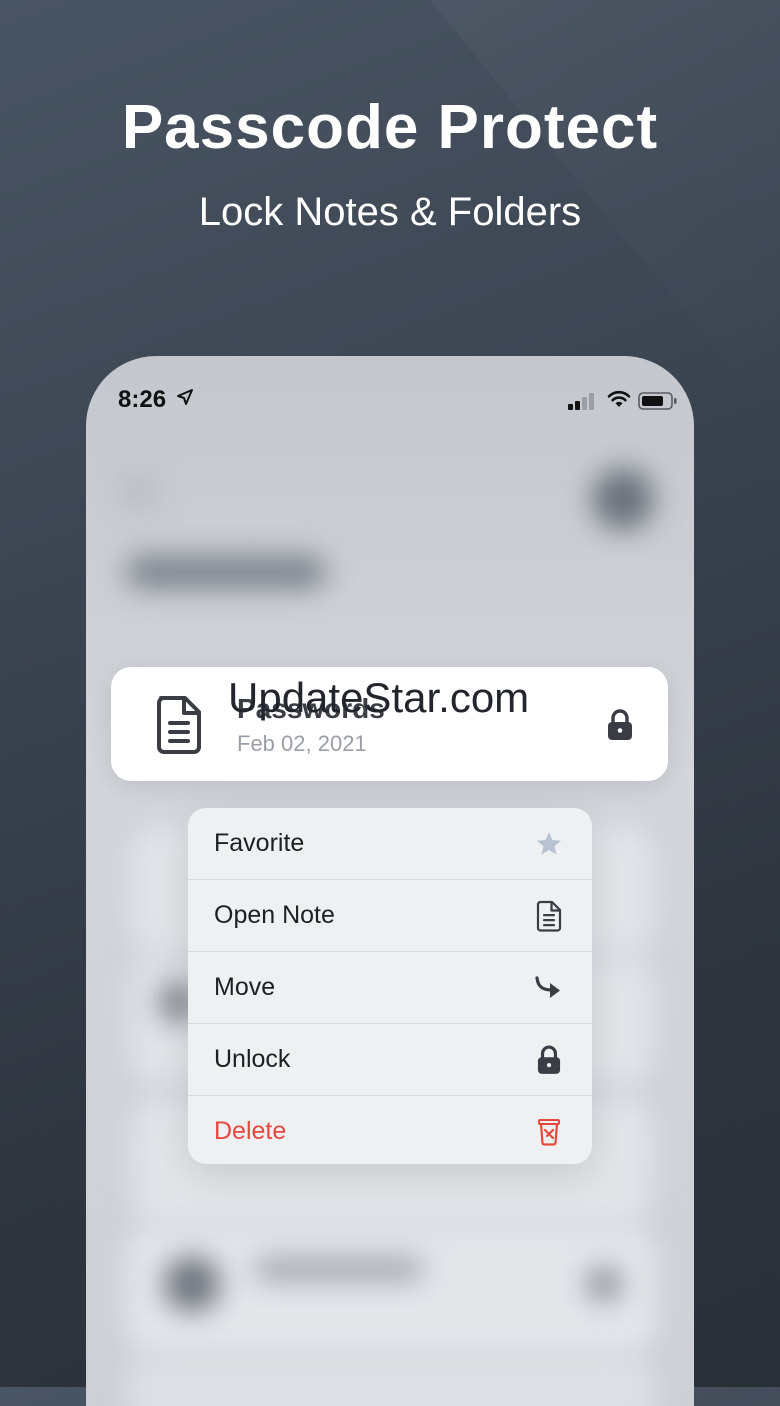 The width and height of the screenshot is (780, 1406). Describe the element at coordinates (390, 127) in the screenshot. I see `hero-title: Passcode Protect` at that location.